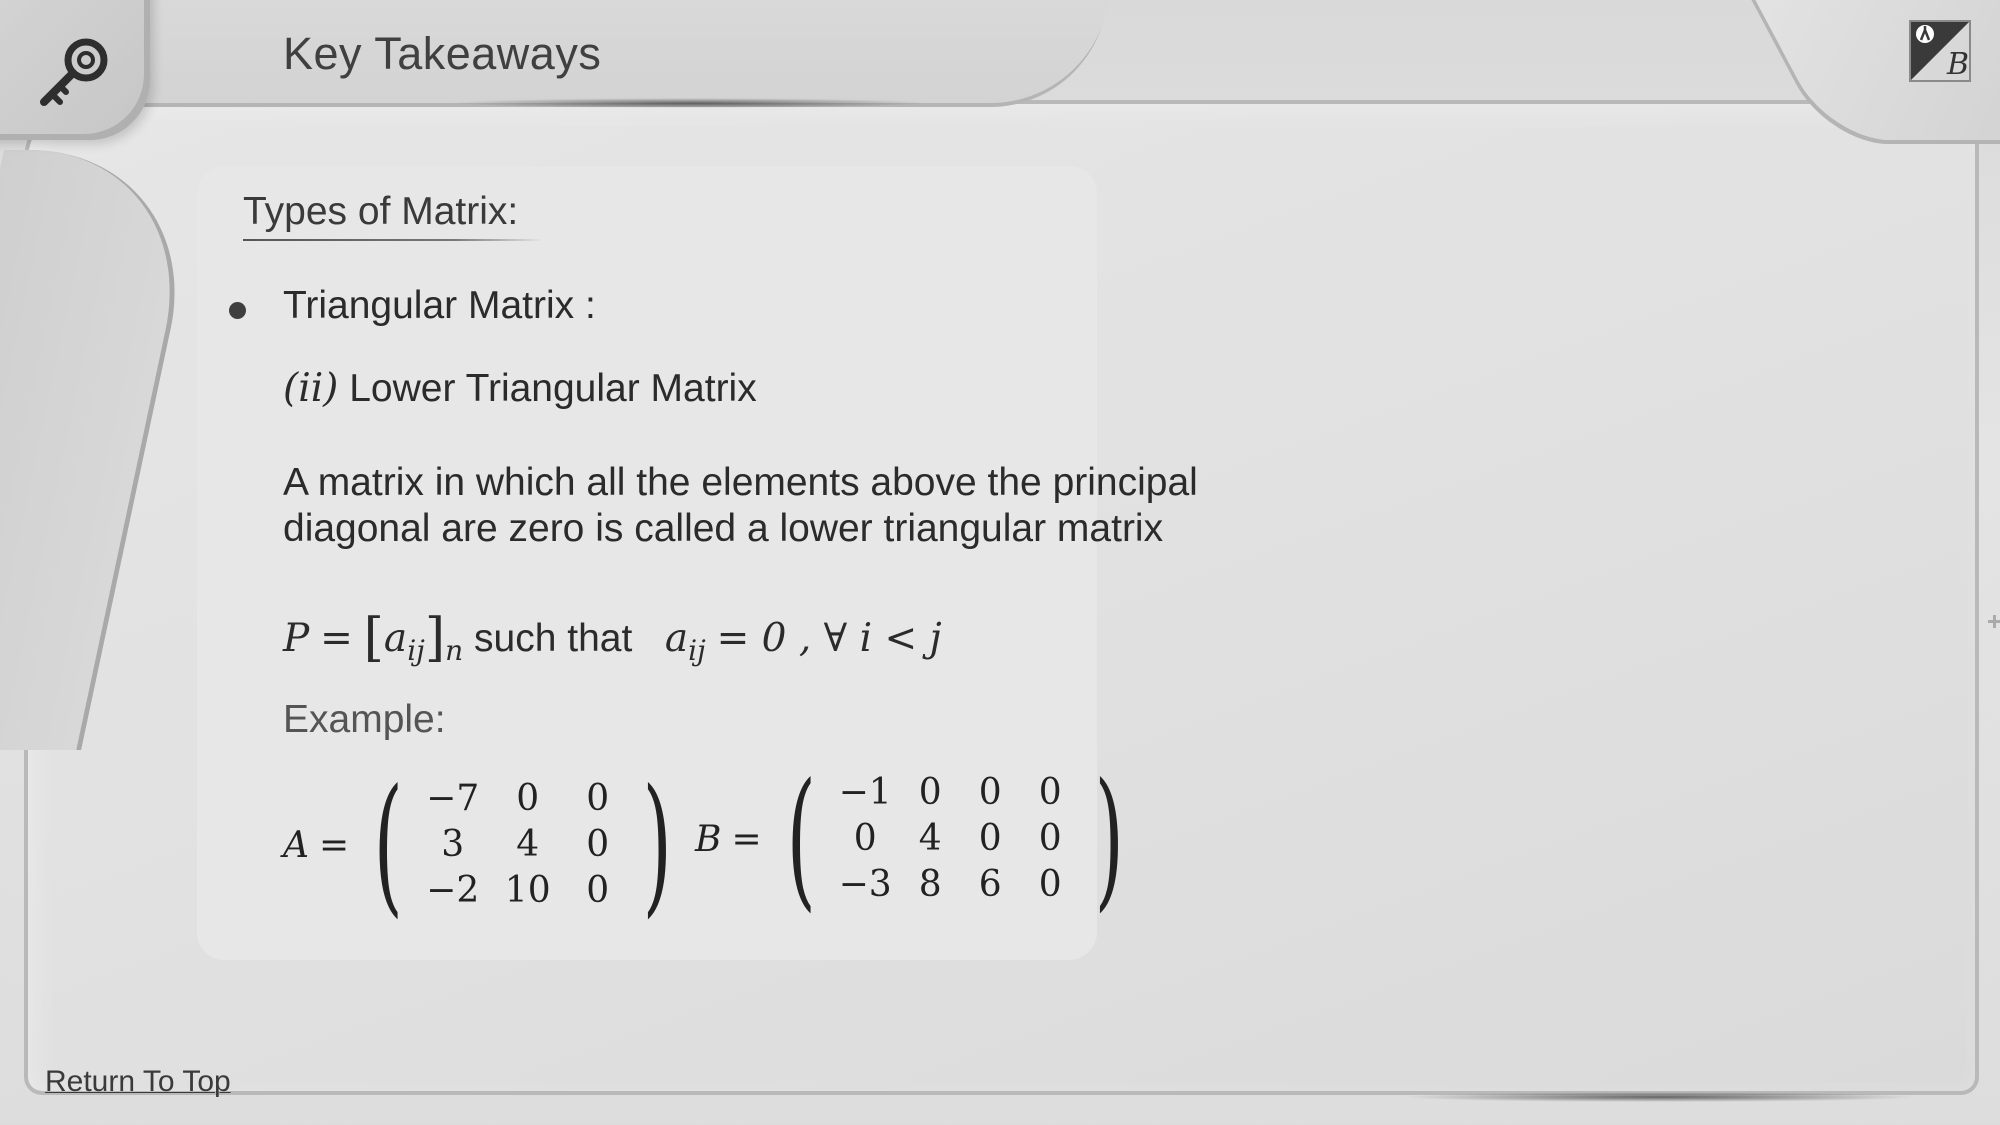 Image resolution: width=2000 pixels, height=1125 pixels. What do you see at coordinates (435, 638) in the screenshot?
I see `formula-bracket-close: ]` at bounding box center [435, 638].